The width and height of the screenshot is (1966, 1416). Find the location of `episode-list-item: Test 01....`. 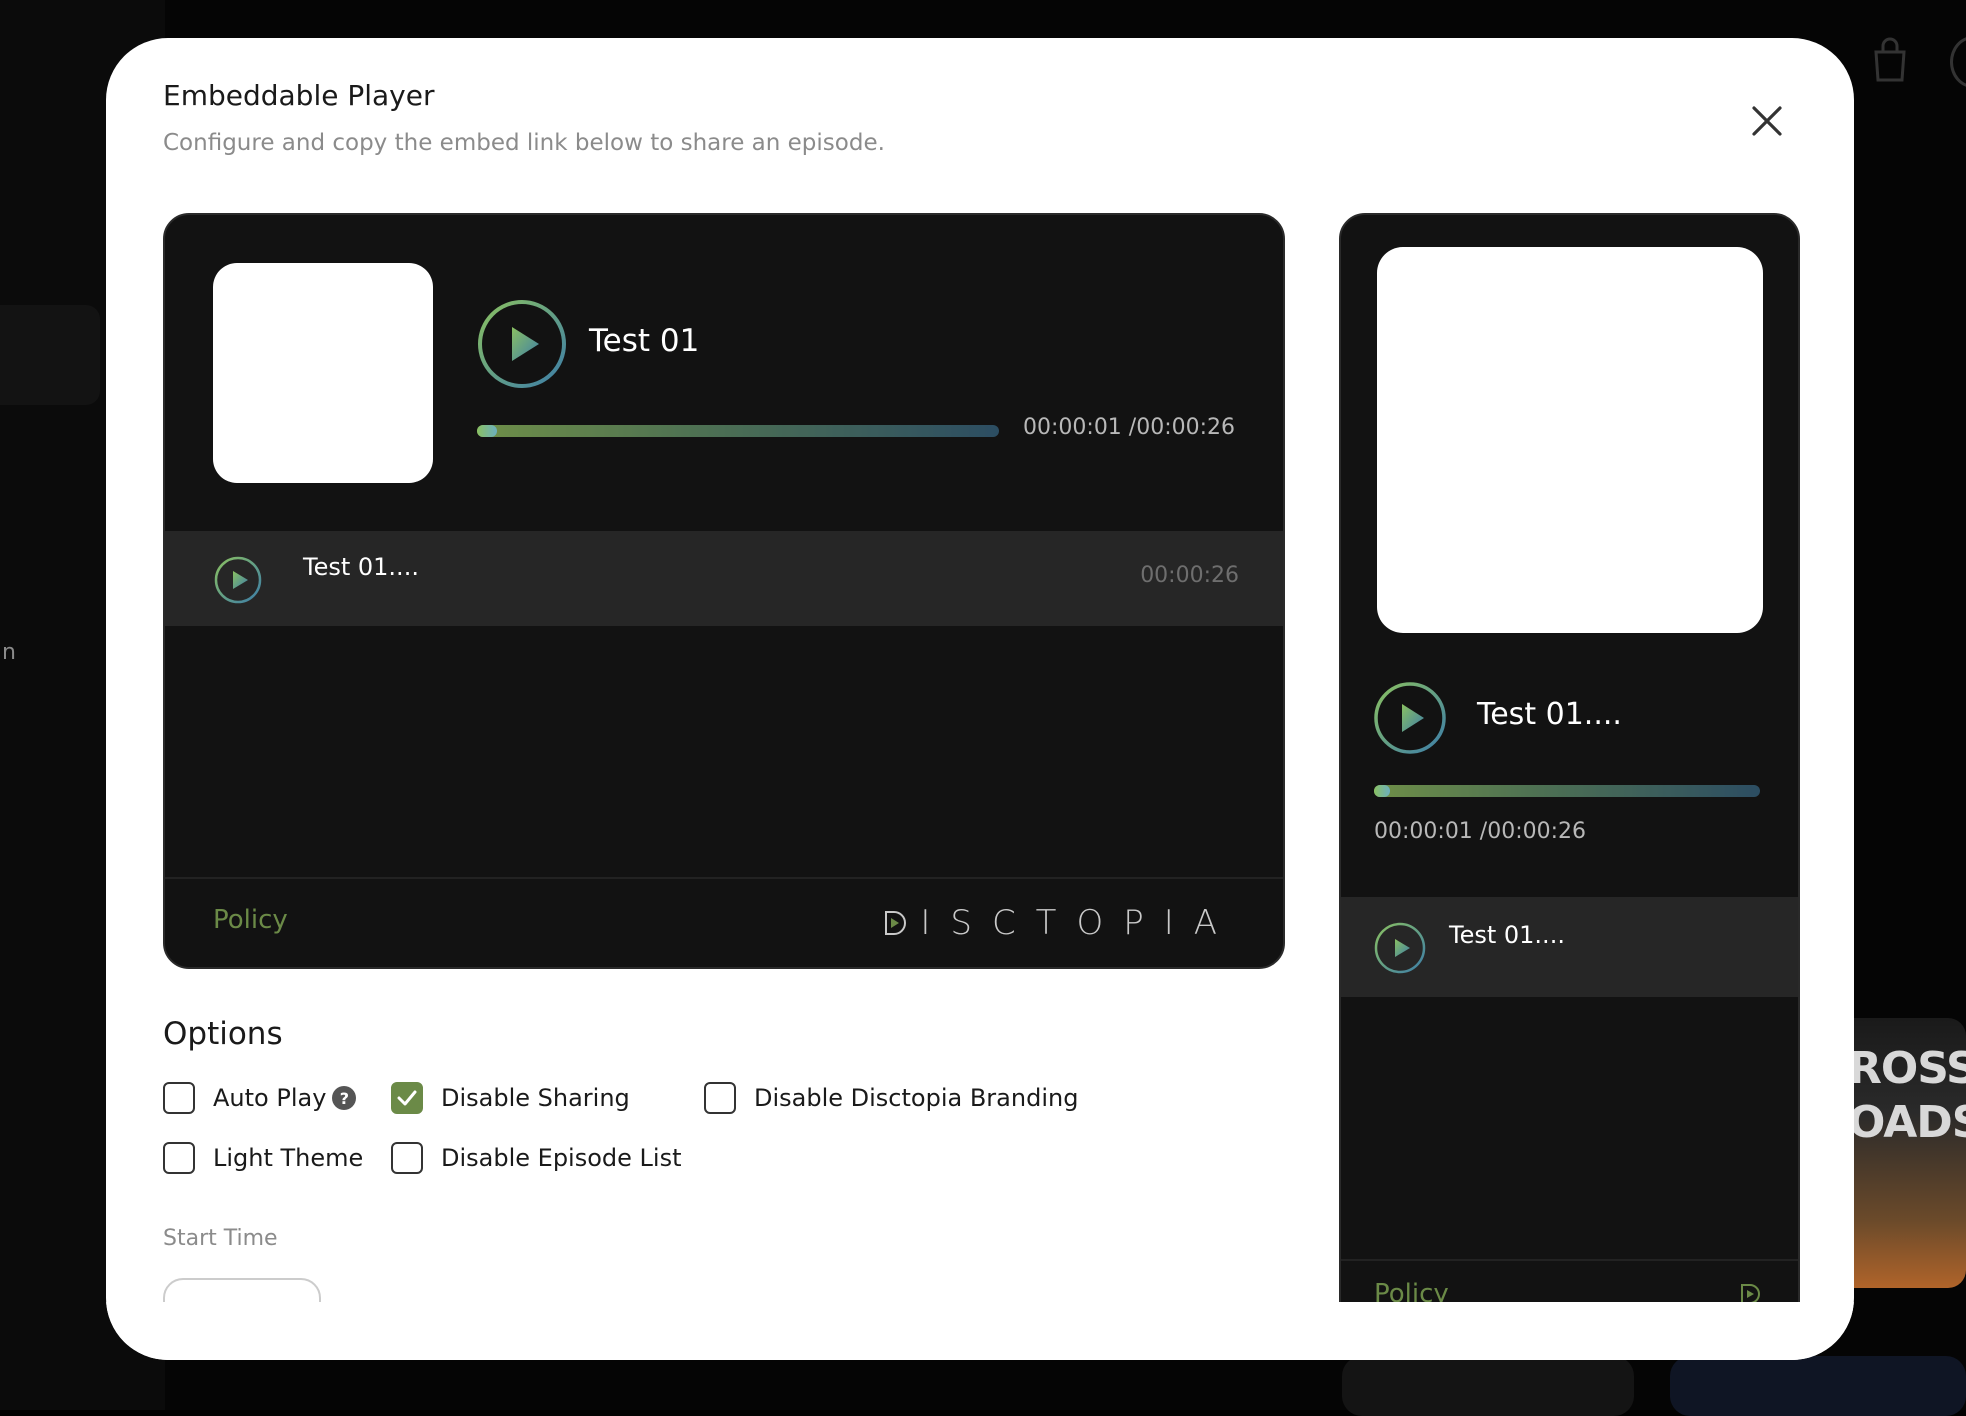

episode-list-item: Test 01.... is located at coordinates (1569, 947).